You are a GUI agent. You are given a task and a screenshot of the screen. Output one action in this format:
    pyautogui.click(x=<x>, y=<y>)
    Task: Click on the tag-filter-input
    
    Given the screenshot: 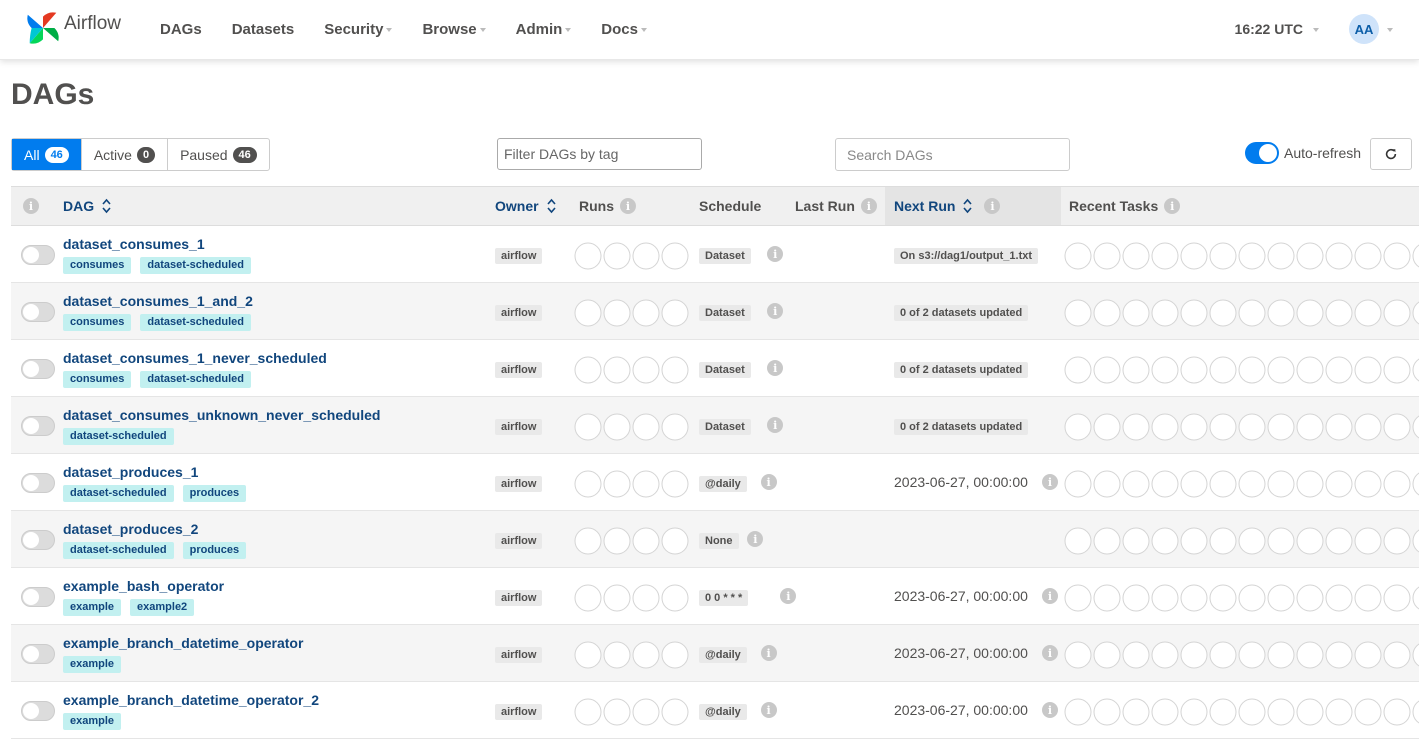 What is the action you would take?
    pyautogui.click(x=599, y=154)
    